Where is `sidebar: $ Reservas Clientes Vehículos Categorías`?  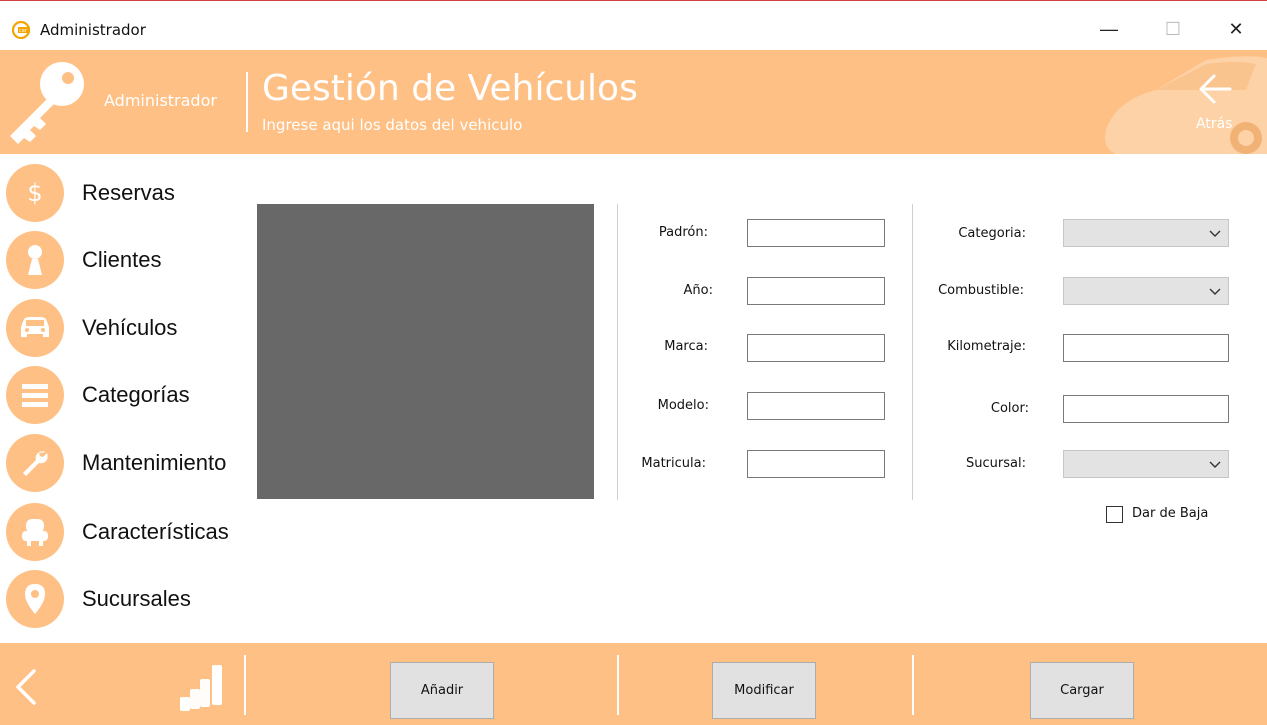 sidebar: $ Reservas Clientes Vehículos Categorías is located at coordinates (122, 398).